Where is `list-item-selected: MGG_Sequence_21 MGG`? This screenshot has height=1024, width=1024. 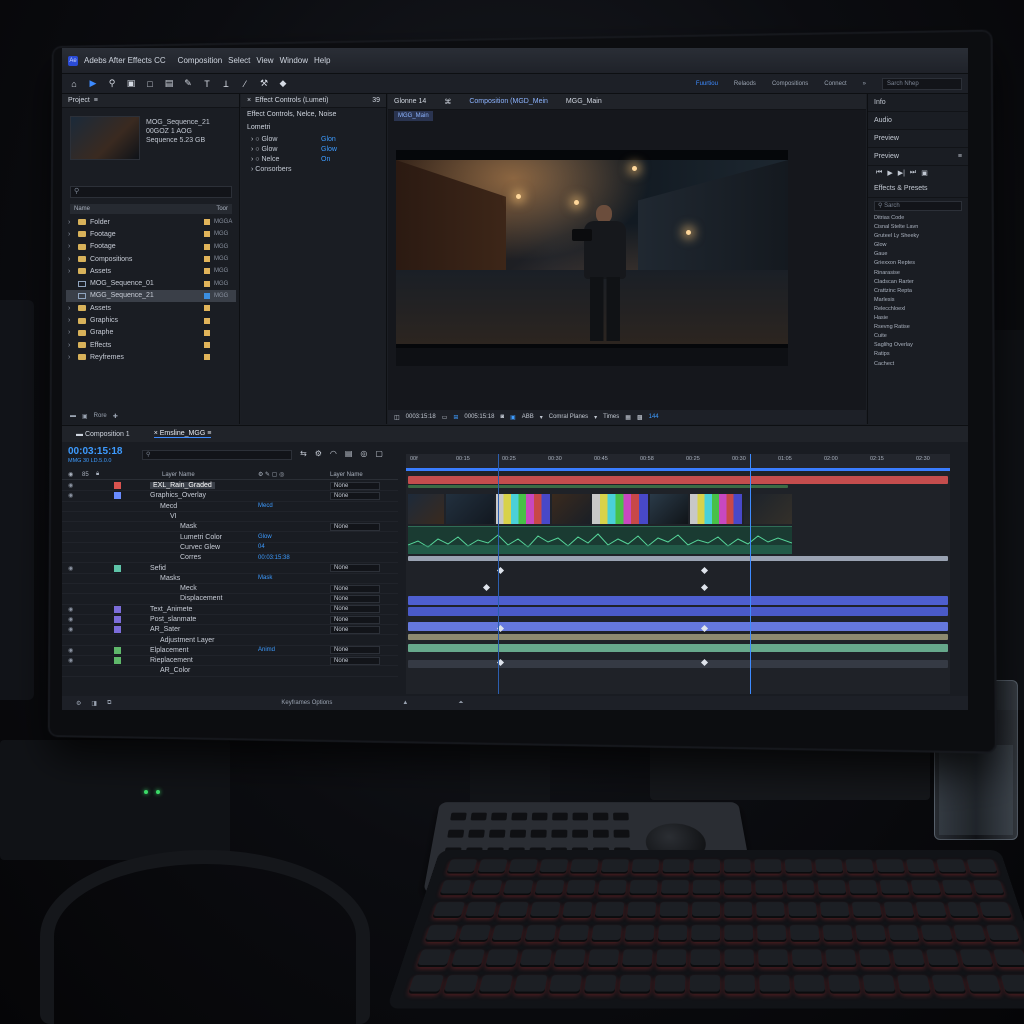
list-item-selected: MGG_Sequence_21 MGG is located at coordinates (151, 296).